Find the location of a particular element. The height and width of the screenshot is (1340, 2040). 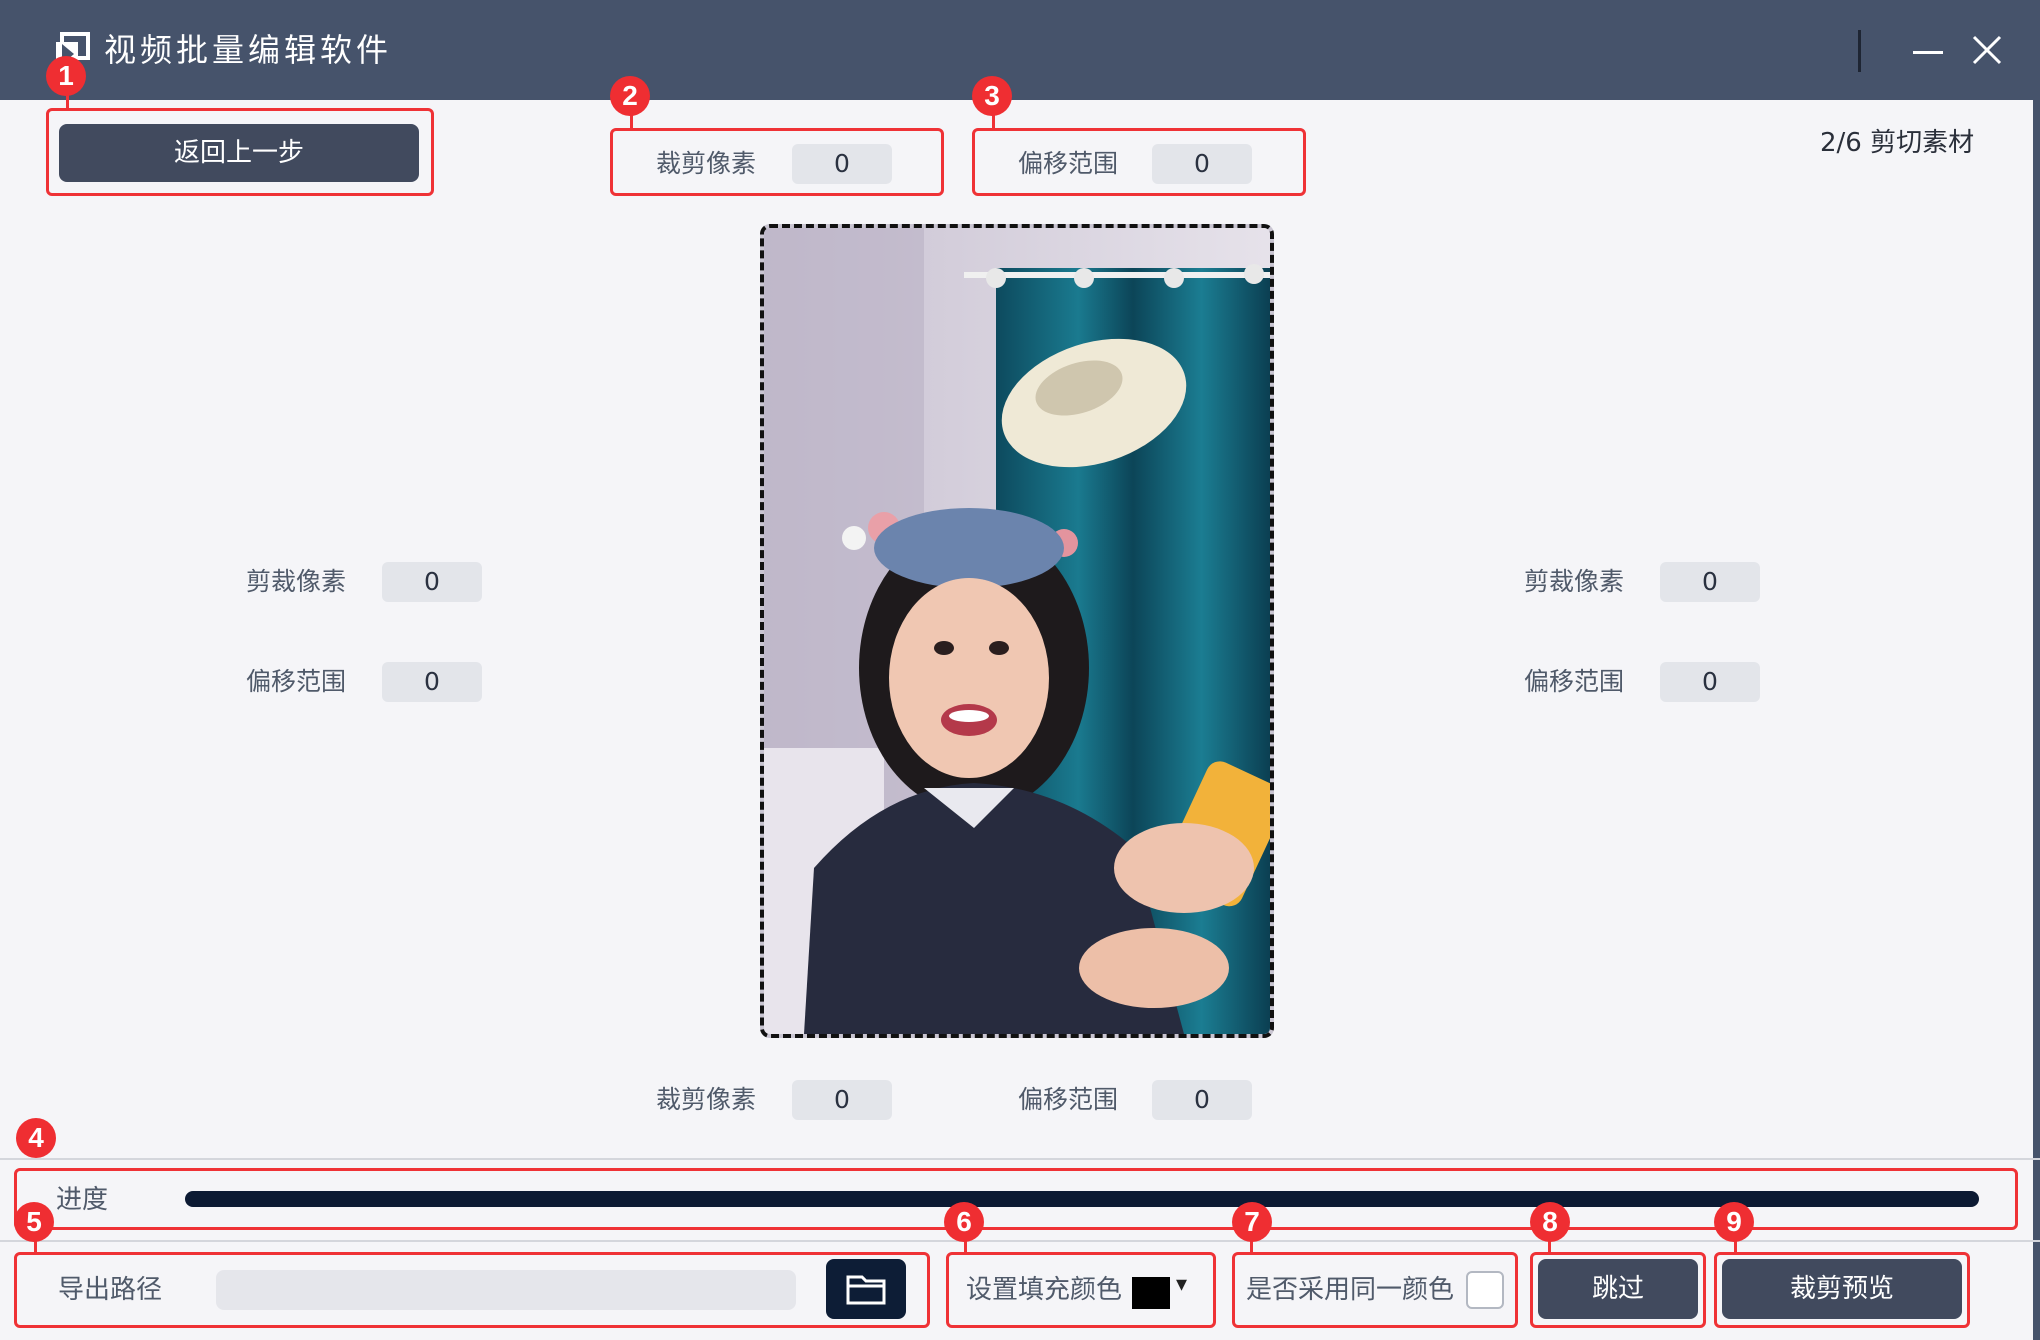

right-offset-input: 0 is located at coordinates (1710, 682).